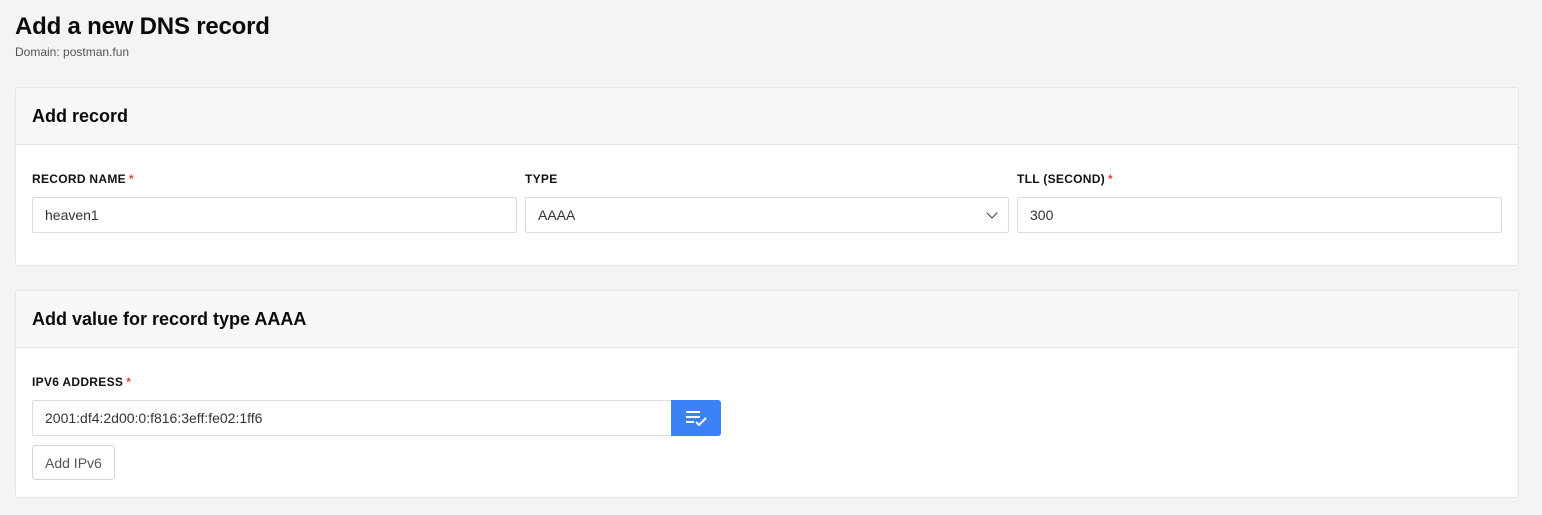 Image resolution: width=1542 pixels, height=515 pixels. I want to click on playlist-check-icon, so click(696, 419).